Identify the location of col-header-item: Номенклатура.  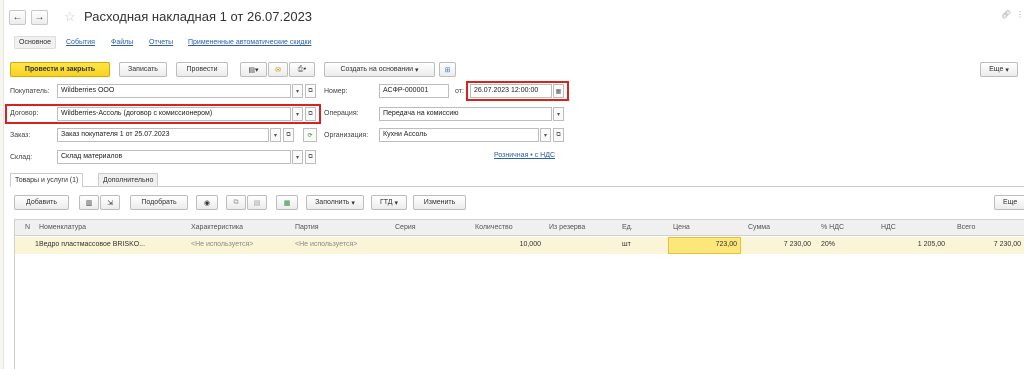
(62, 227).